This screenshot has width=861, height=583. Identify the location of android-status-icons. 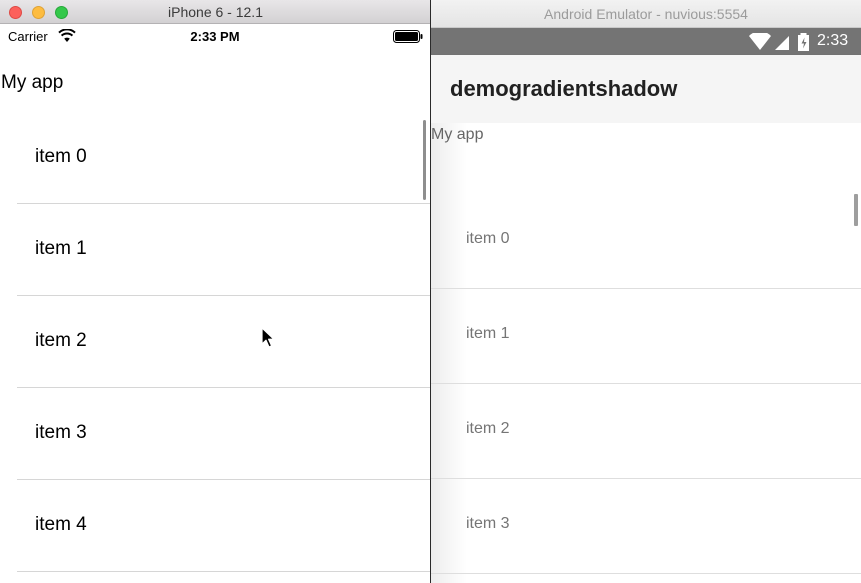
(779, 42).